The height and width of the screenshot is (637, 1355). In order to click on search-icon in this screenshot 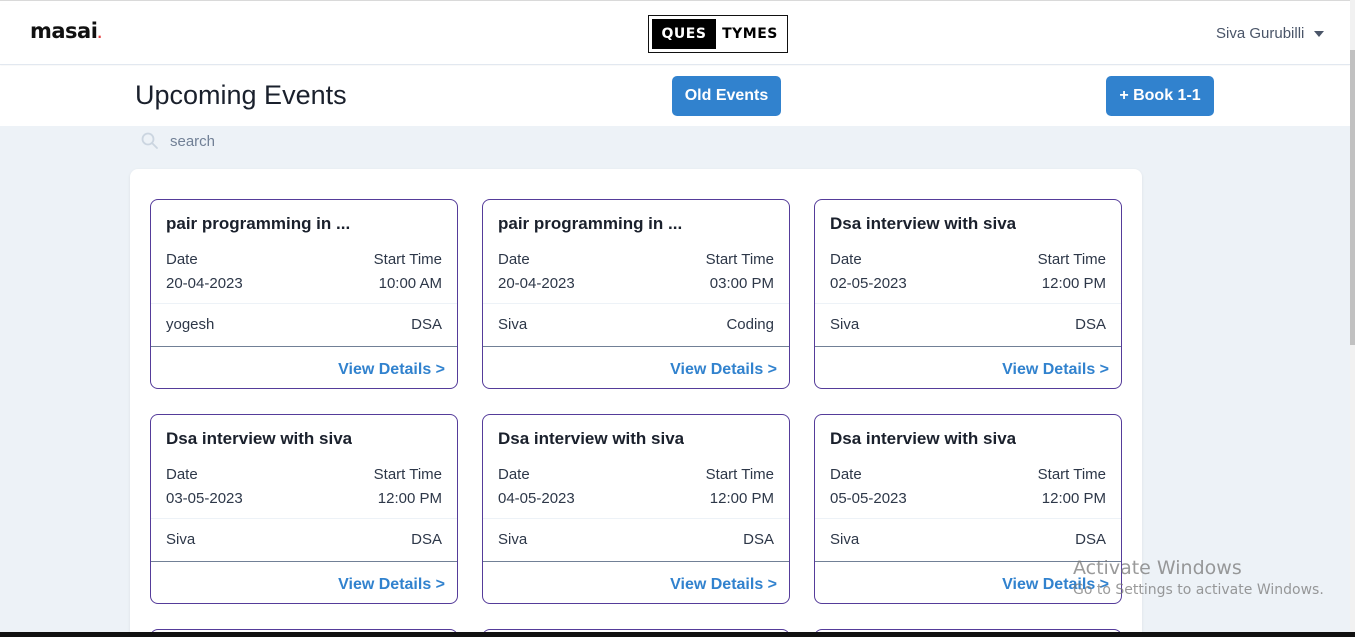, I will do `click(150, 141)`.